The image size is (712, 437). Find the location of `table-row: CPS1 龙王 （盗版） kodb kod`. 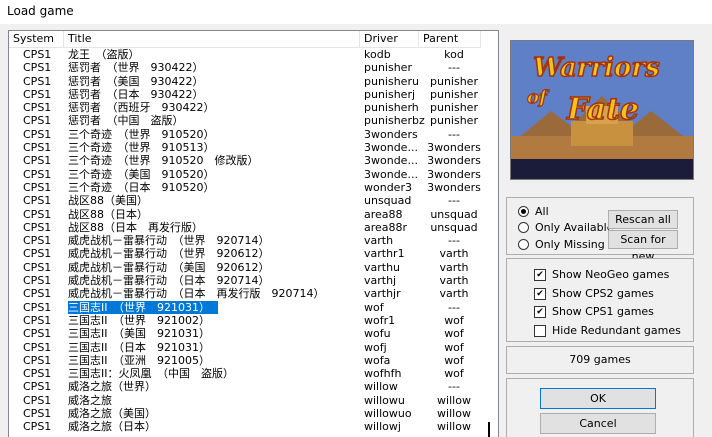

table-row: CPS1 龙王 （盗版） kodb kod is located at coordinates (245, 54).